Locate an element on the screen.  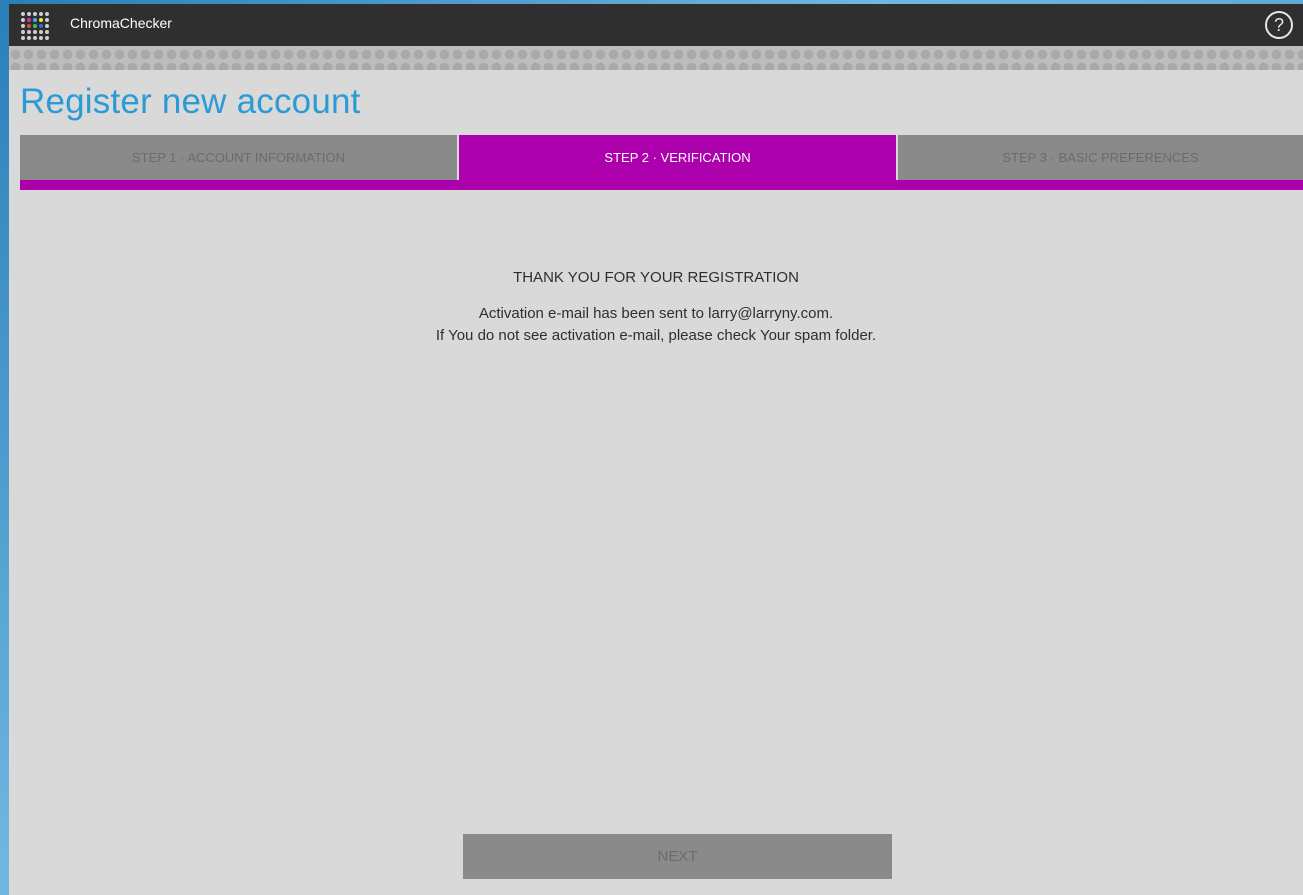
next-button: NEXT is located at coordinates (677, 856).